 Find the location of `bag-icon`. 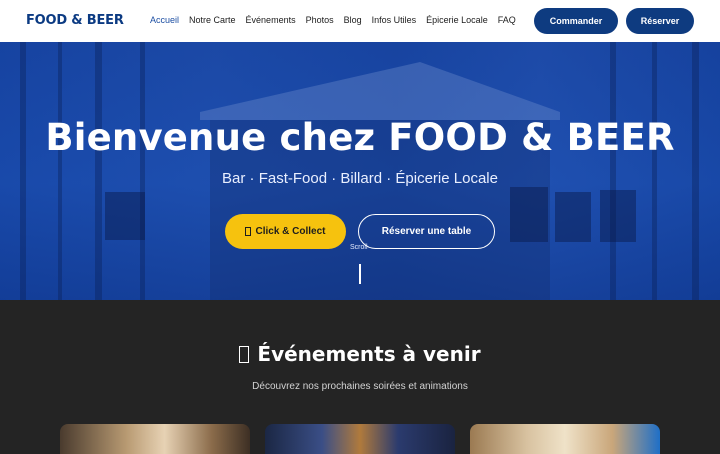

bag-icon is located at coordinates (248, 231).